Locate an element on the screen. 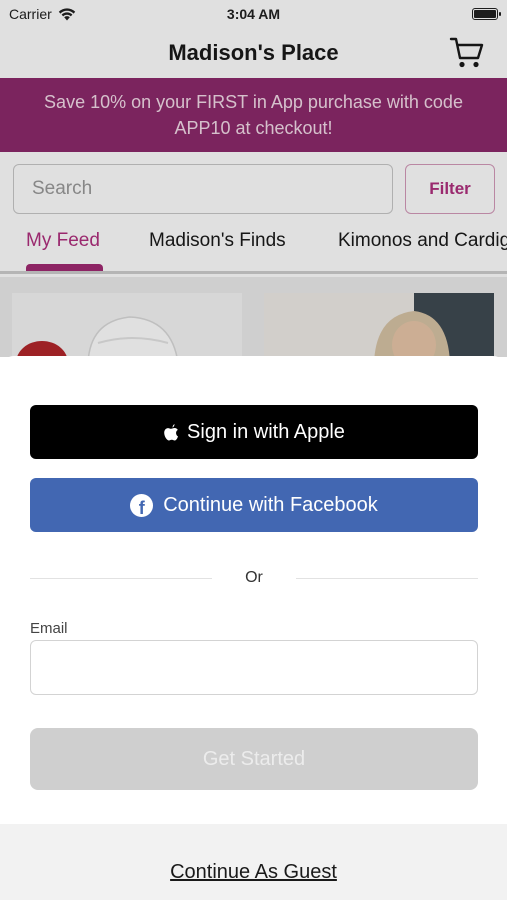 Image resolution: width=507 pixels, height=900 pixels. tab-kimonos-and-cardigans: Kimonos and Cardigans is located at coordinates (422, 241).